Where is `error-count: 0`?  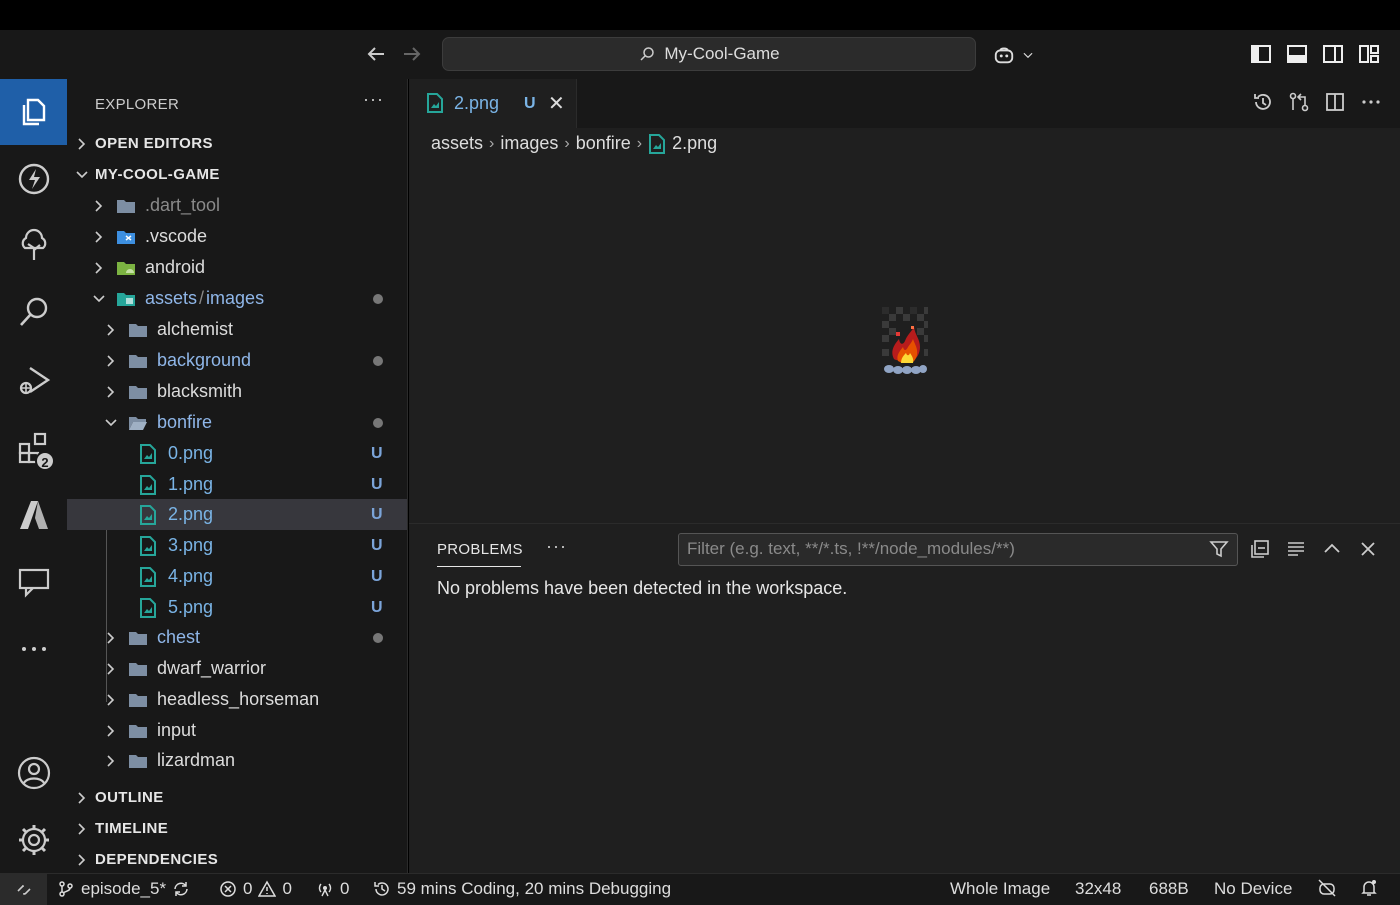 error-count: 0 is located at coordinates (248, 888).